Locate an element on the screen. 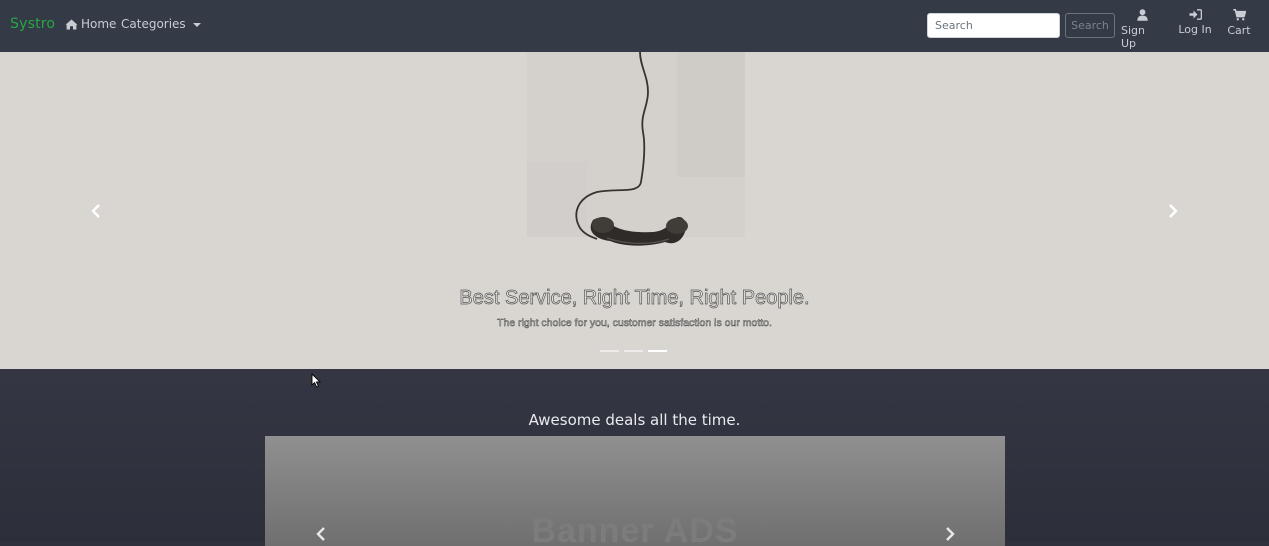 The width and height of the screenshot is (1269, 546). banner-next-icon is located at coordinates (950, 534).